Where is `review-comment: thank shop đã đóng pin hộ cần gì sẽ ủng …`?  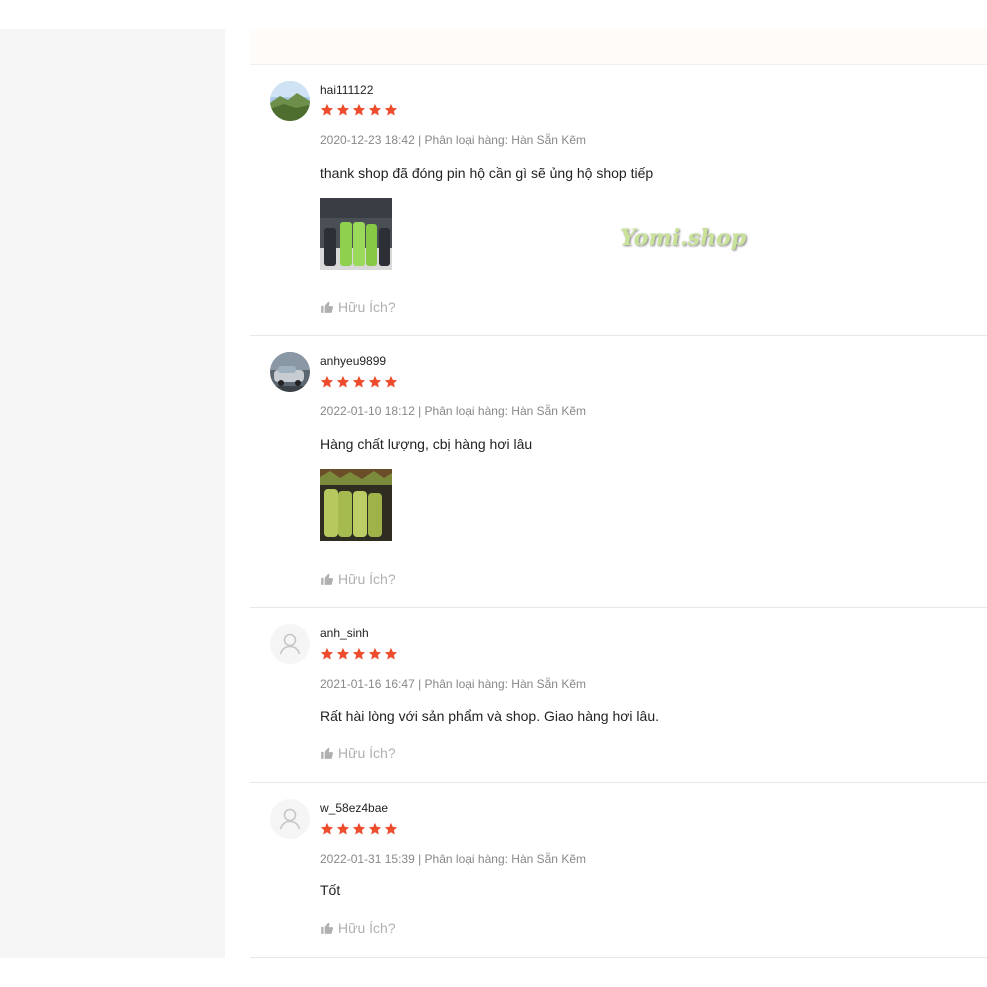 review-comment: thank shop đã đóng pin hộ cần gì sẽ ủng … is located at coordinates (487, 173).